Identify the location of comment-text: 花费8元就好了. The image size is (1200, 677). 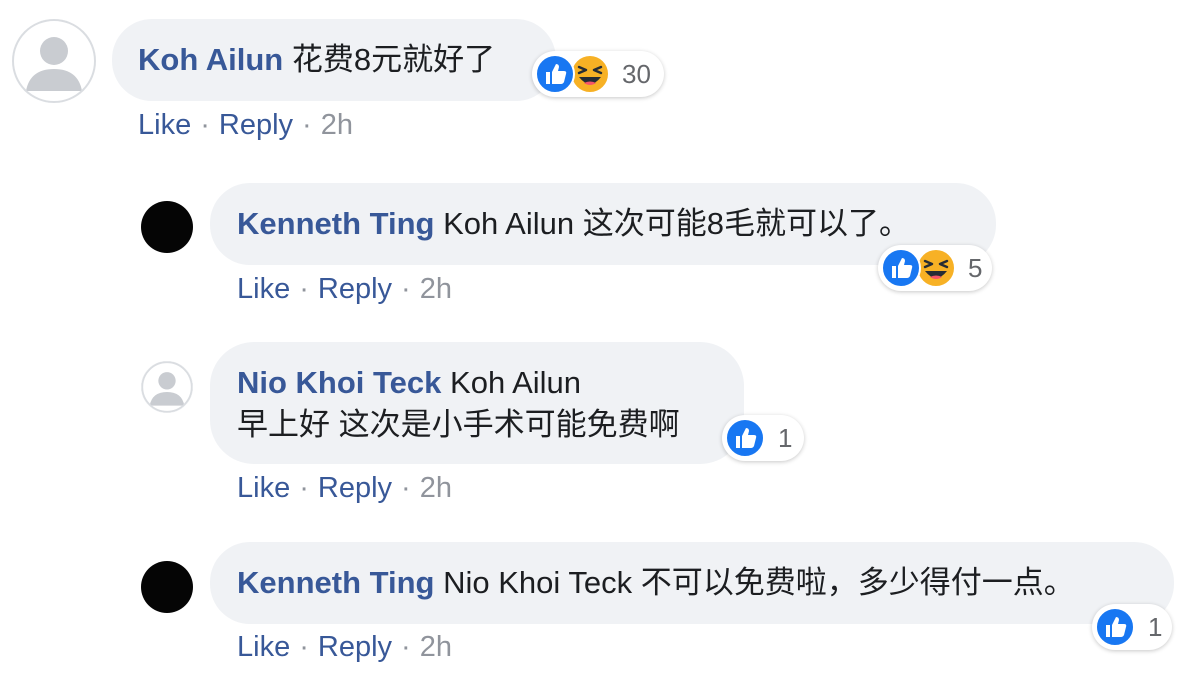
(393, 59).